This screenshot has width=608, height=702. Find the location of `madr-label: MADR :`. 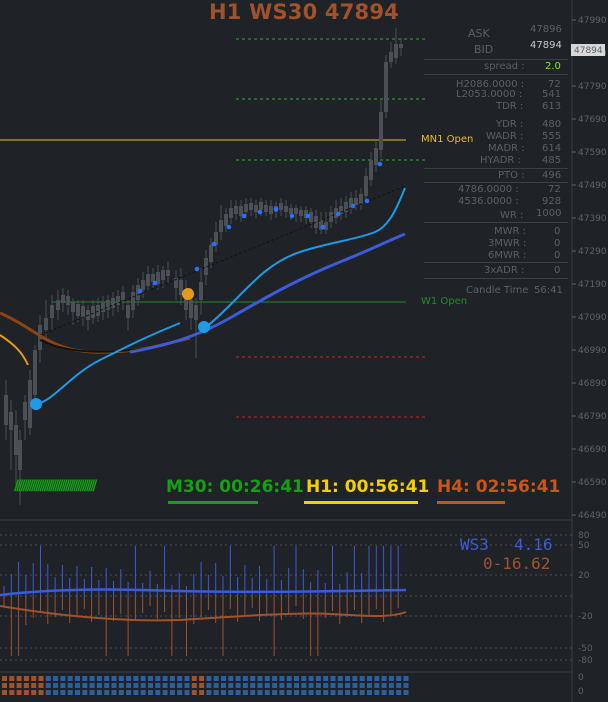

madr-label: MADR : is located at coordinates (506, 148).